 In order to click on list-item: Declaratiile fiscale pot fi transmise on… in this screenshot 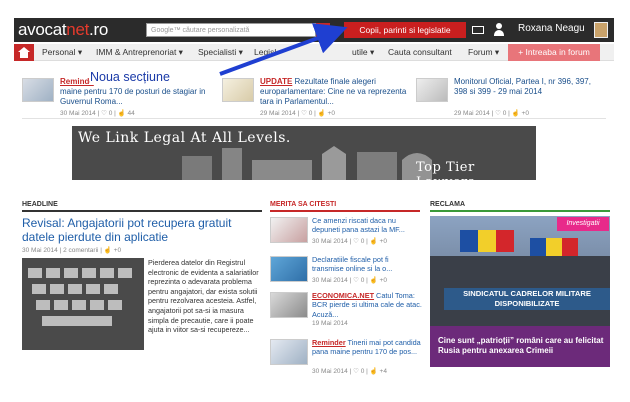, I will do `click(346, 274)`.